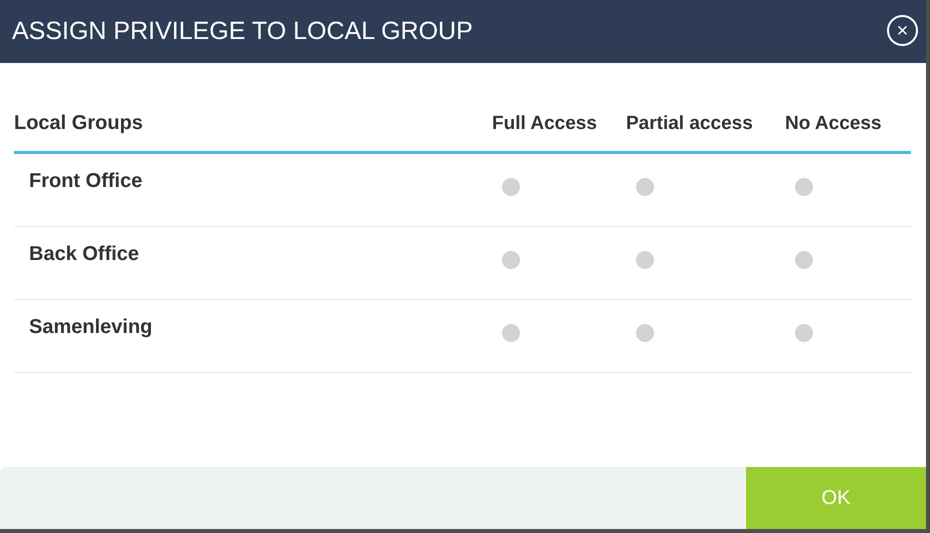  What do you see at coordinates (86, 181) in the screenshot?
I see `group-name: Front Office` at bounding box center [86, 181].